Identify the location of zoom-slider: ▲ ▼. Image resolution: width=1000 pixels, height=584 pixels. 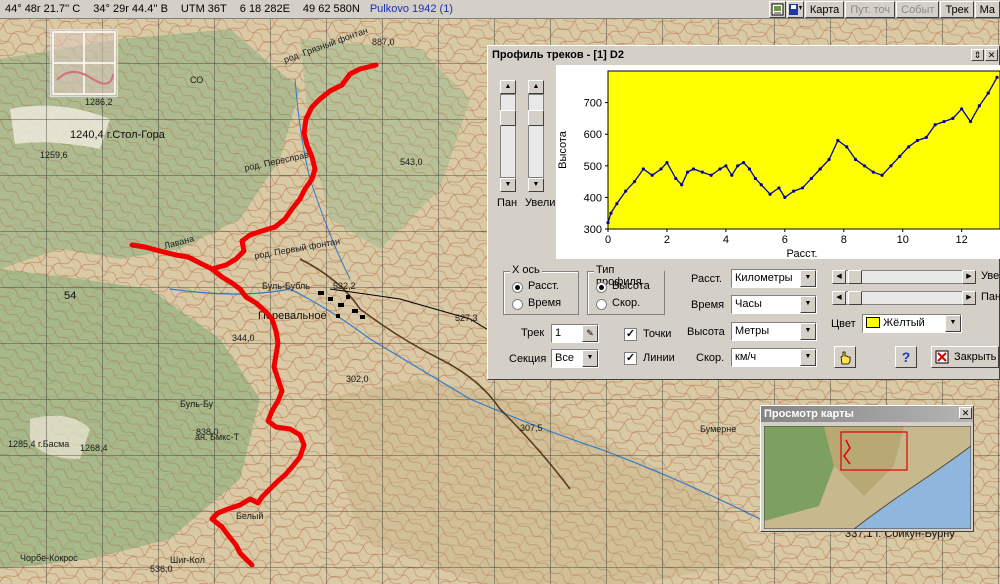
(536, 136).